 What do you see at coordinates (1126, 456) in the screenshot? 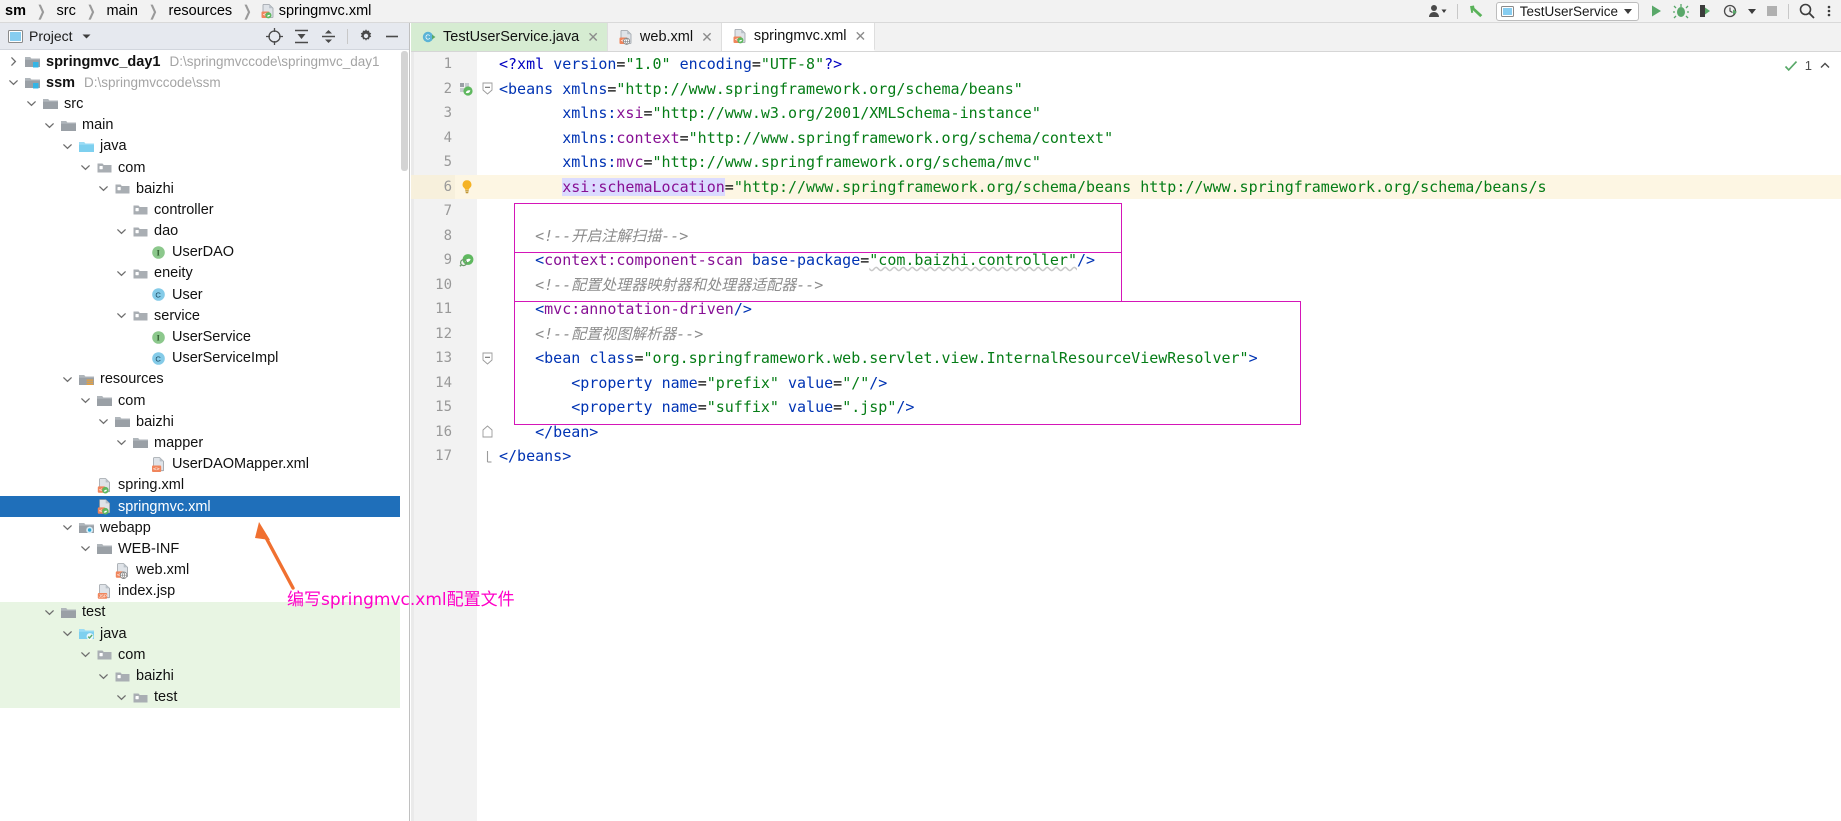
I see `code-line: 17 </beans>` at bounding box center [1126, 456].